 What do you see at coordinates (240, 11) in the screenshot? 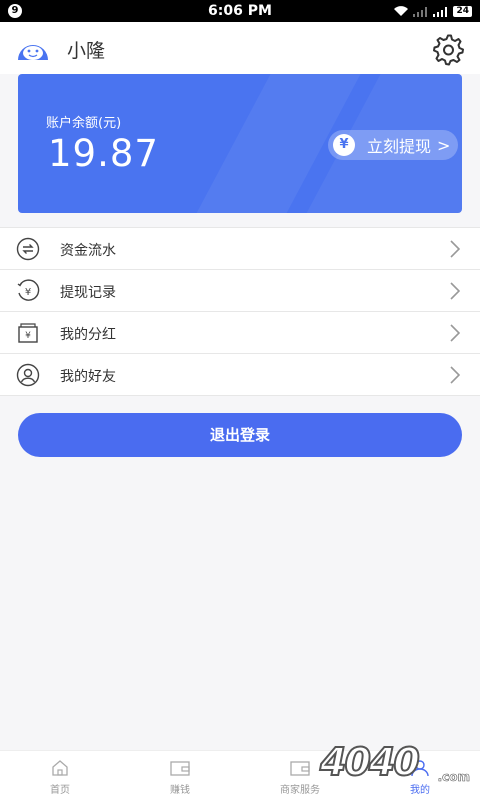
I see `status-bar: 9 6:06 PM 24` at bounding box center [240, 11].